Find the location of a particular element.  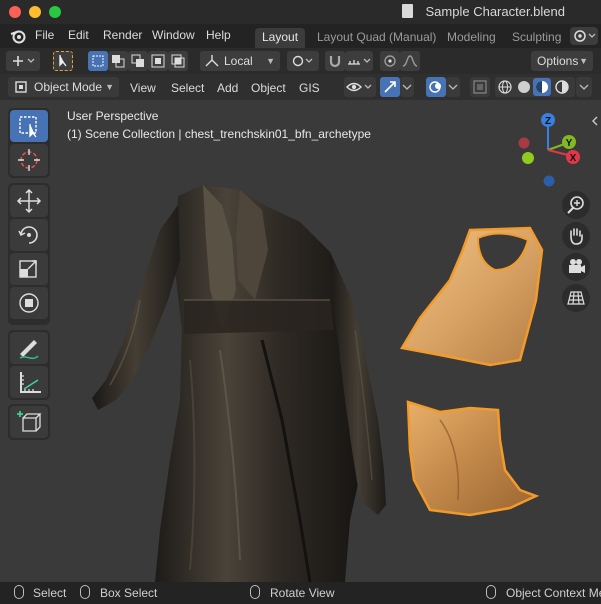

tab-layout-quad: Layout Quad (Manual) is located at coordinates (376, 38).